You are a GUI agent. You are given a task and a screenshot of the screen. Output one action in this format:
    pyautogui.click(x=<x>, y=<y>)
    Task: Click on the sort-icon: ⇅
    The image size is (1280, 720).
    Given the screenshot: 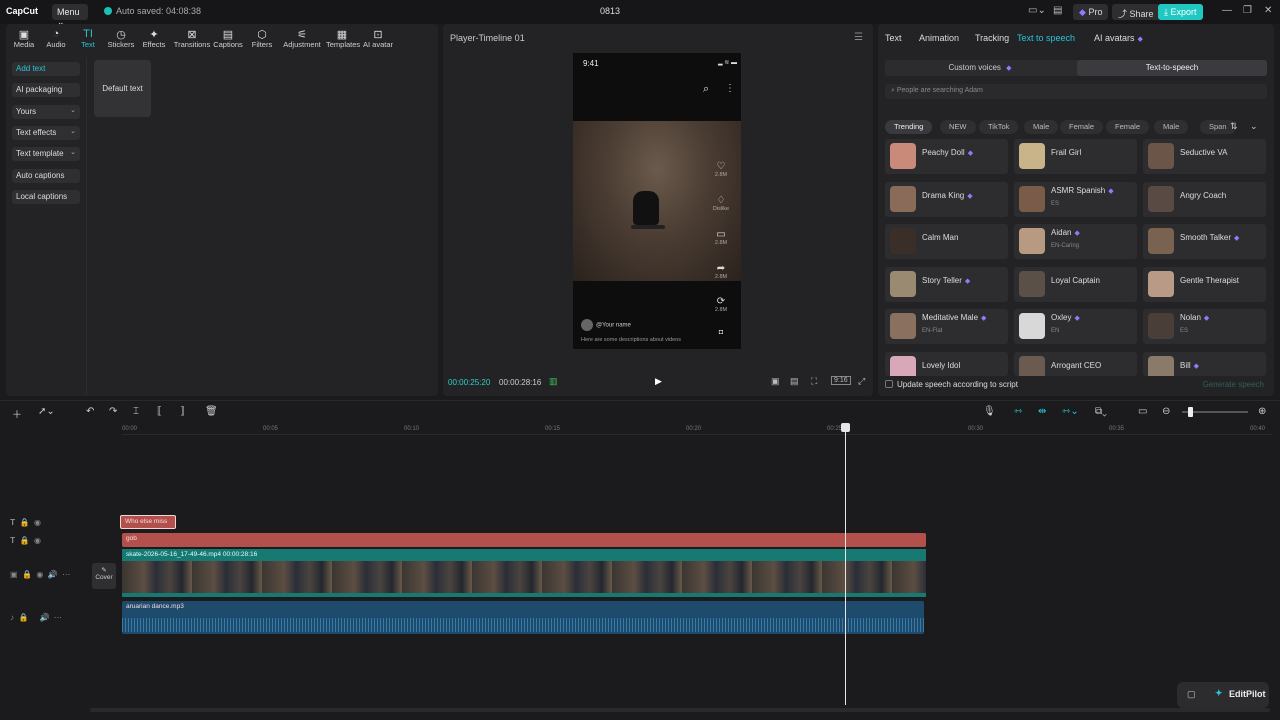 What is the action you would take?
    pyautogui.click(x=1234, y=126)
    